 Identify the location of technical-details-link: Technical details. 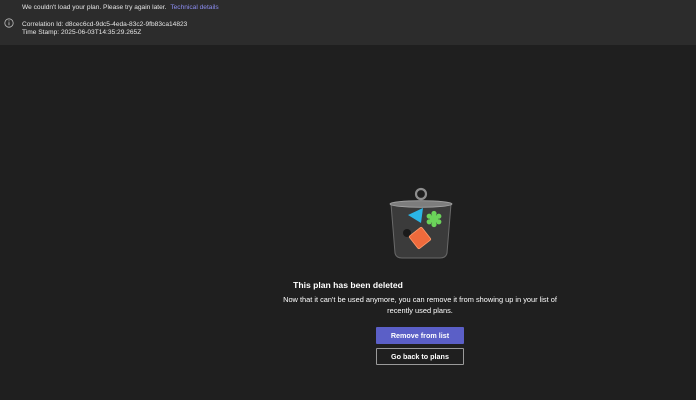
(194, 7).